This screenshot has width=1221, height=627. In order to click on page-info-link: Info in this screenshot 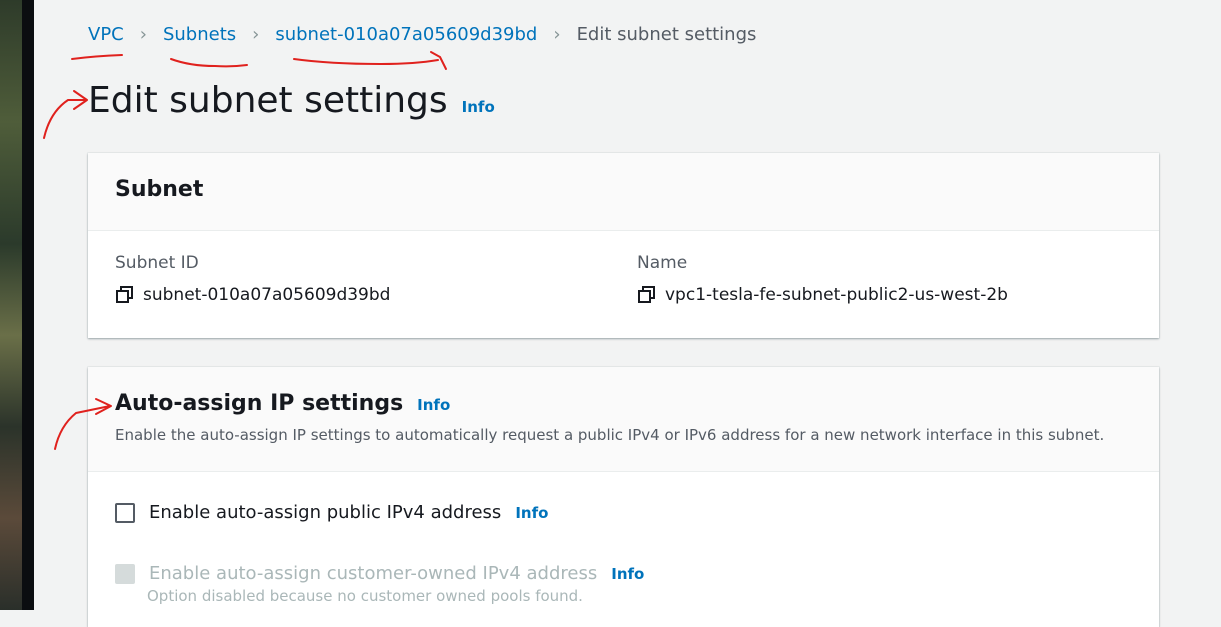, I will do `click(478, 107)`.